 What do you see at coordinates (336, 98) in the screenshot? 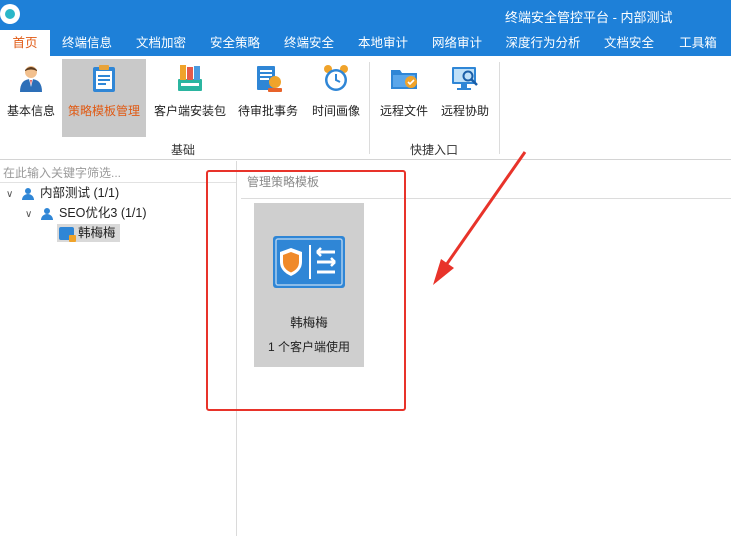
I see `time-profile-button: 时间画像` at bounding box center [336, 98].